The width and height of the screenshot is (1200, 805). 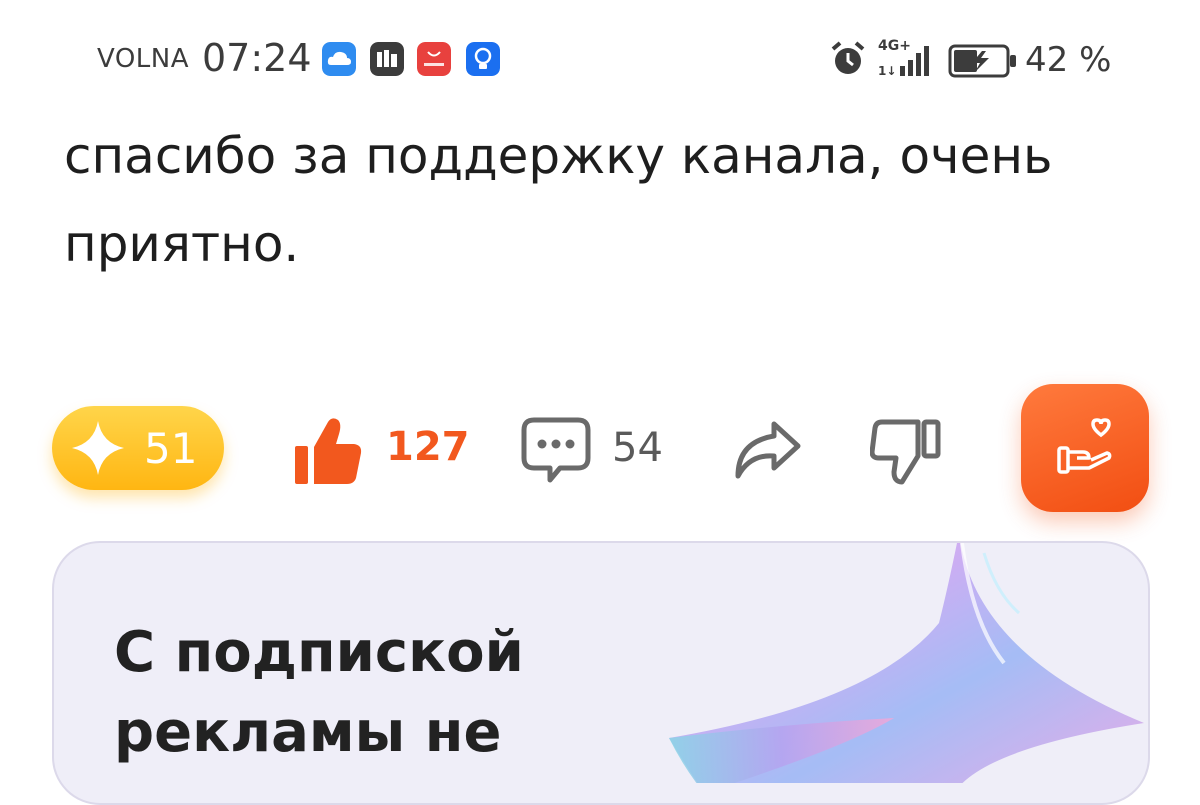 What do you see at coordinates (907, 452) in the screenshot?
I see `thumbs-down-icon` at bounding box center [907, 452].